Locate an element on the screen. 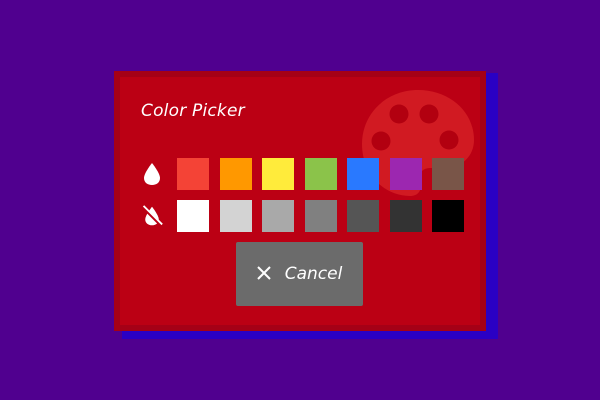 The image size is (600, 400). droplet-off-icon is located at coordinates (152, 216).